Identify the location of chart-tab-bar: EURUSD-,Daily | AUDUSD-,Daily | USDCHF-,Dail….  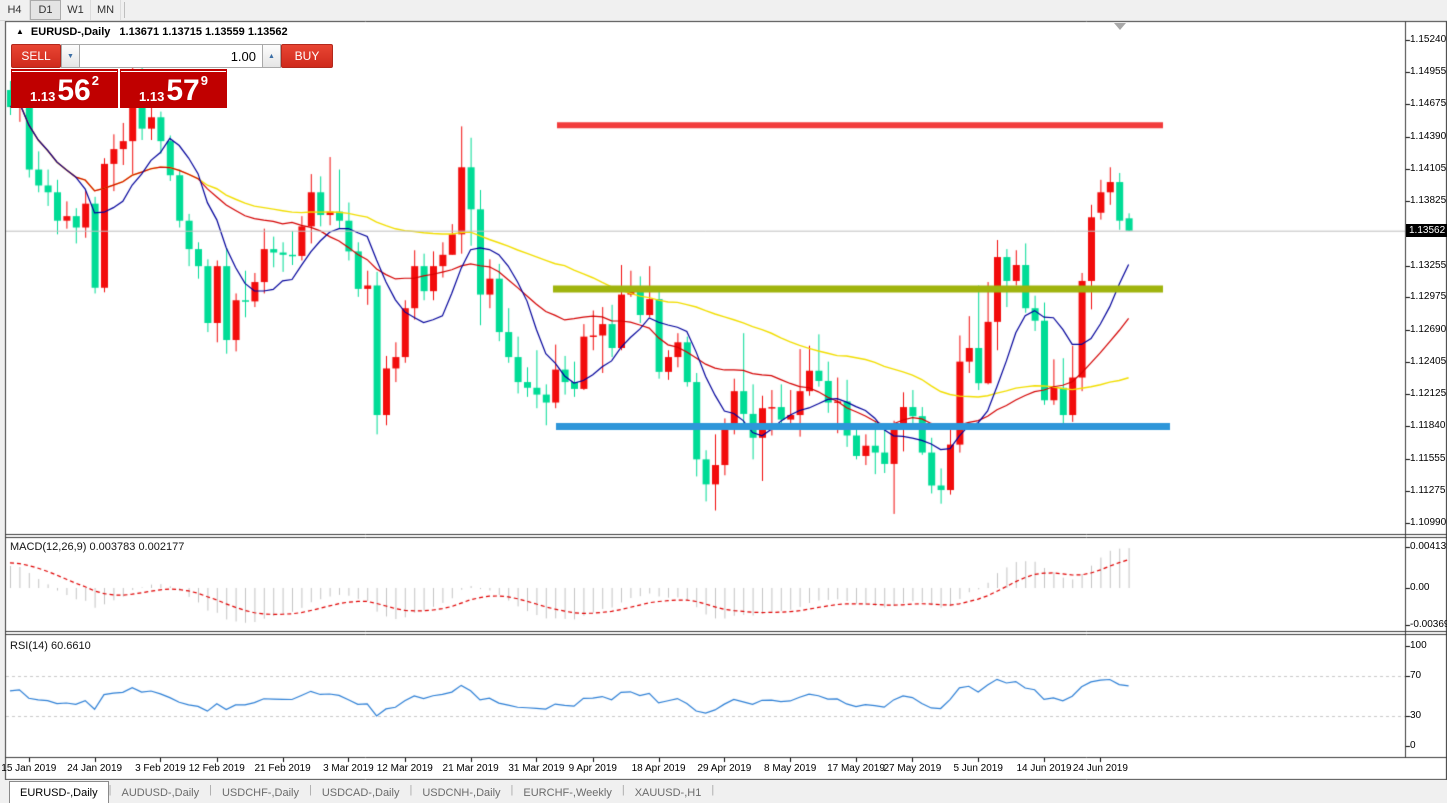
(723, 791).